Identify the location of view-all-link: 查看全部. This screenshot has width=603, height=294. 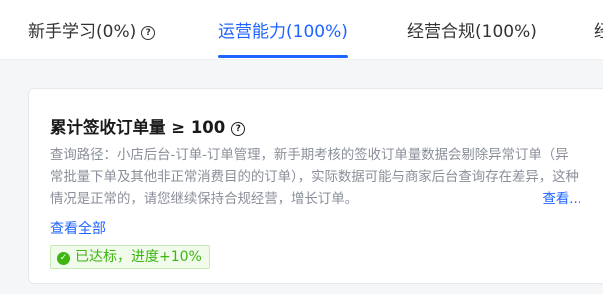
(78, 228).